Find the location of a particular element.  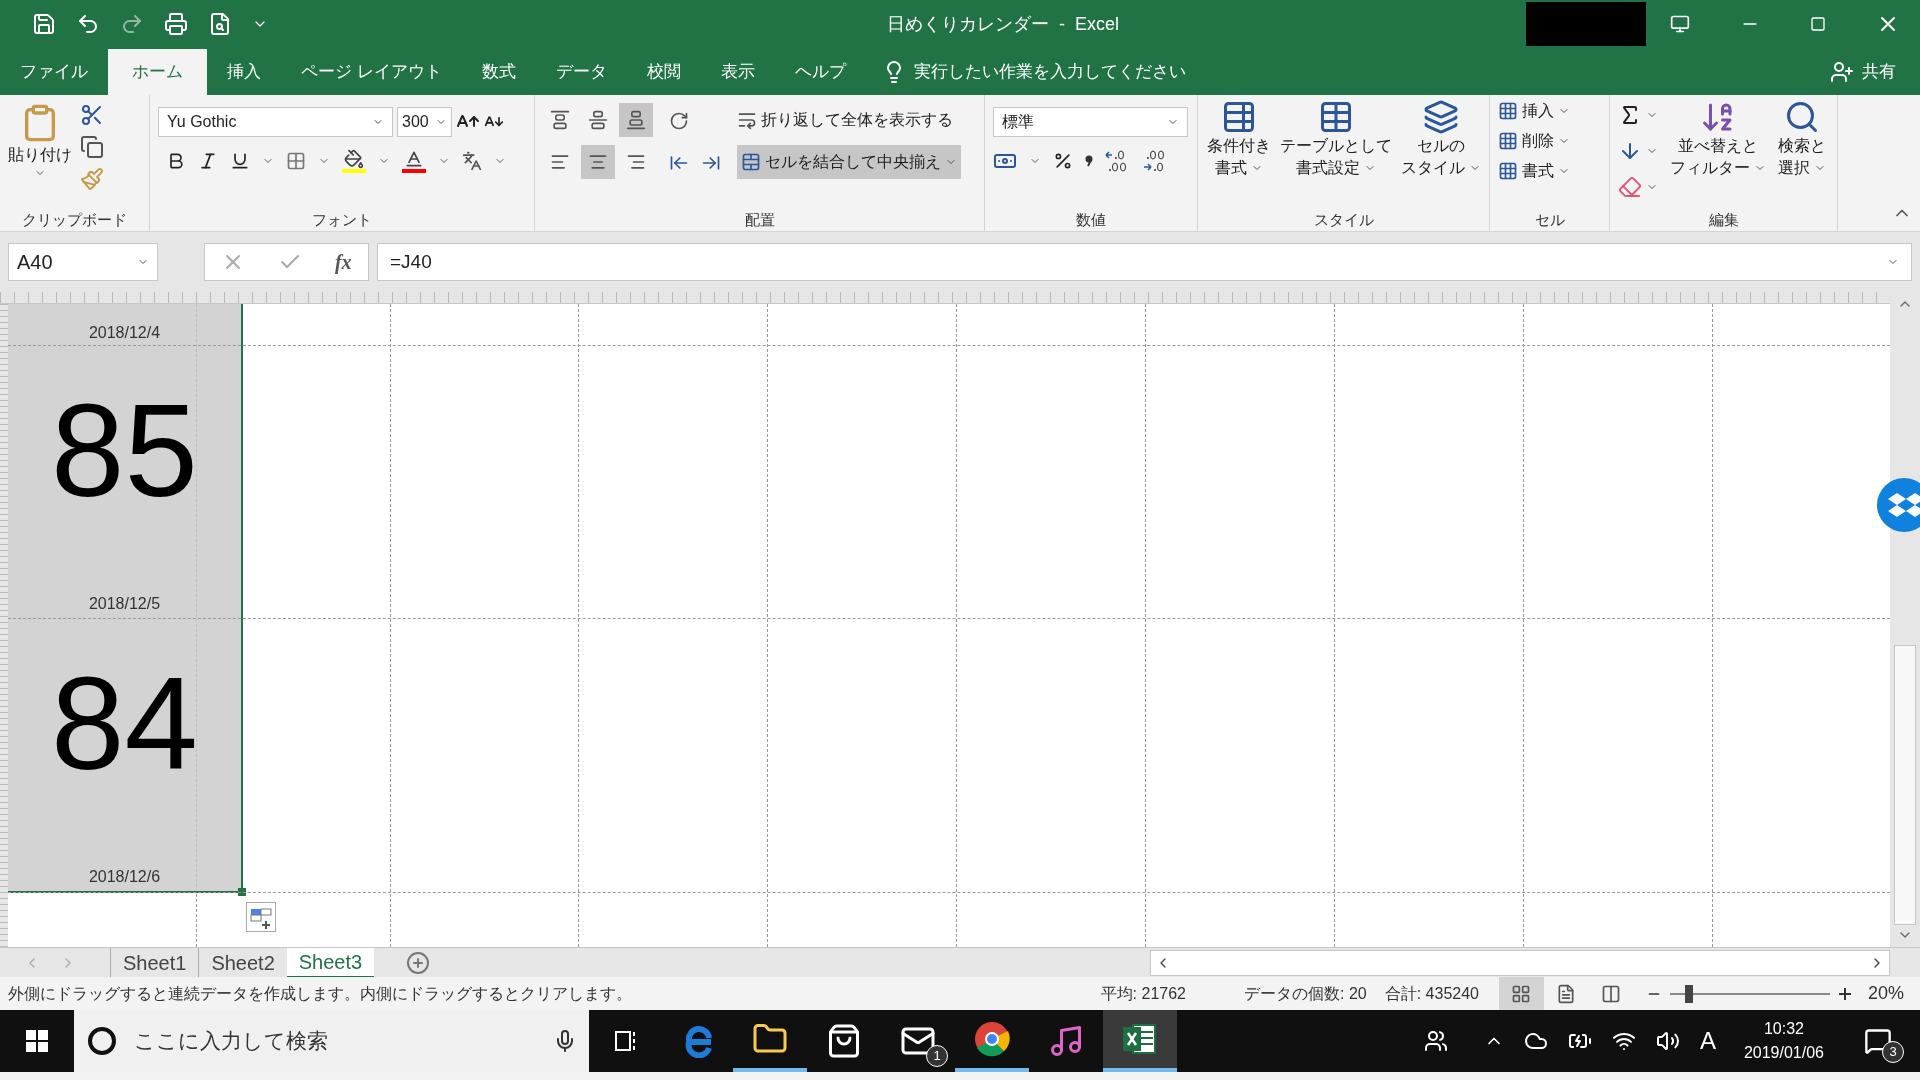

ribbon-tab: データ is located at coordinates (581, 72).